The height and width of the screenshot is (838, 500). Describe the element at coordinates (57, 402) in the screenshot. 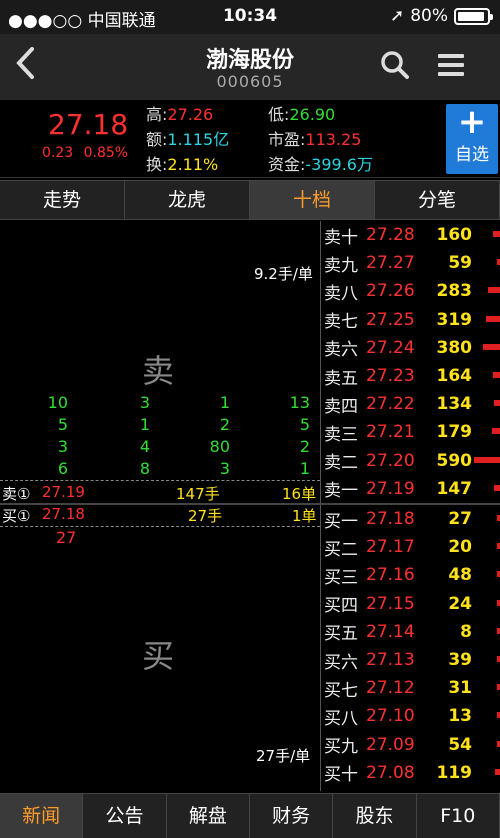

I see `sell-queue-item: 10` at that location.